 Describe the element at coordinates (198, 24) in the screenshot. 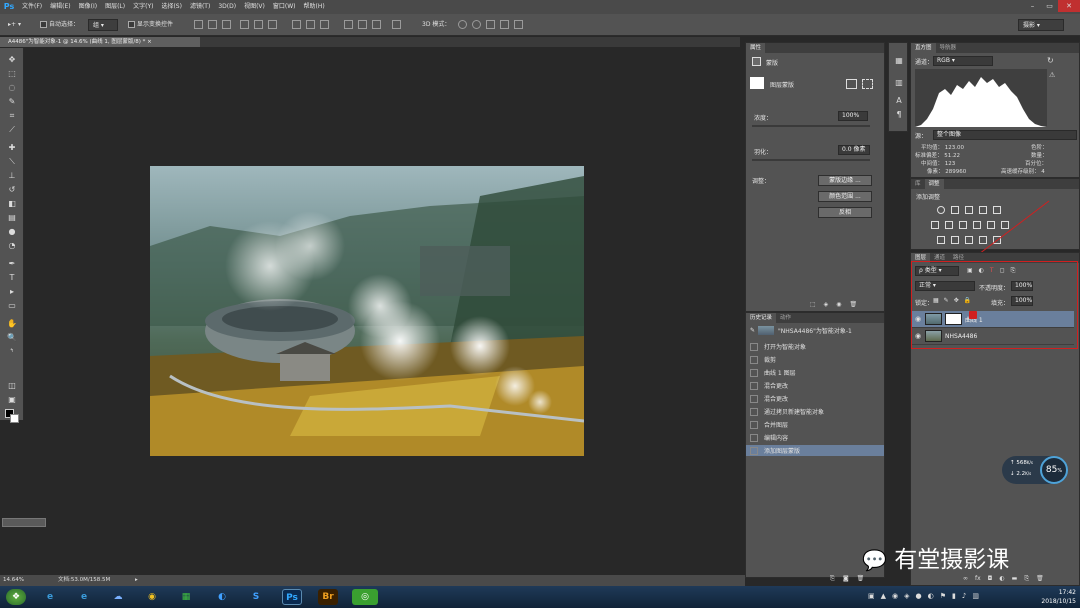

I see `align-top-icon` at that location.